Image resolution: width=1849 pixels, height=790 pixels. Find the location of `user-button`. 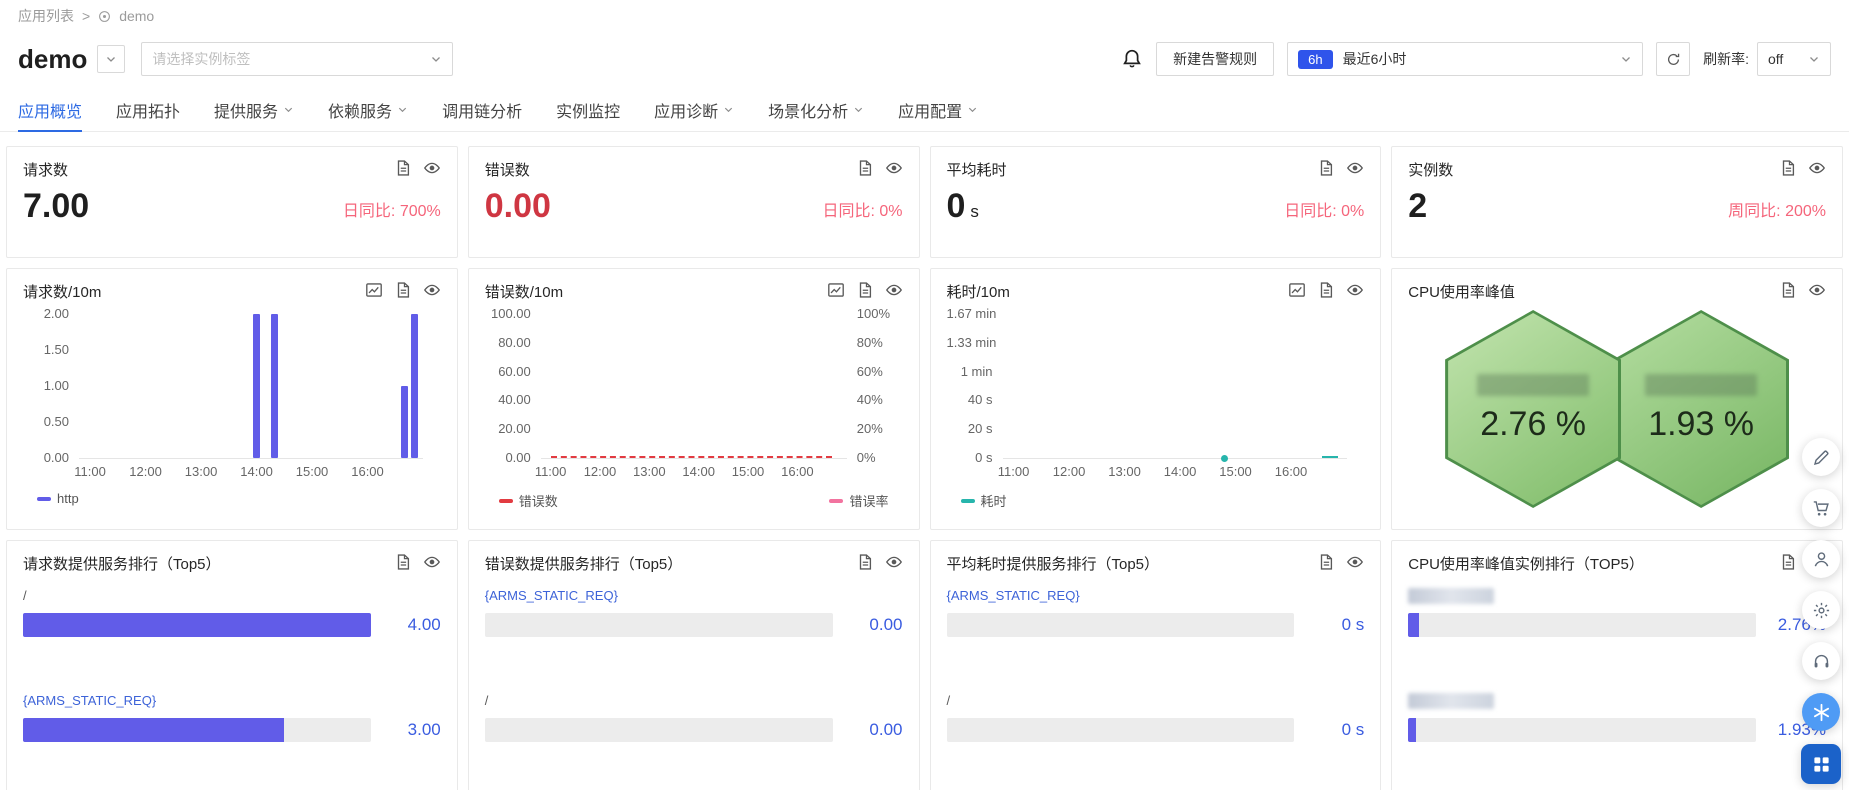

user-button is located at coordinates (1821, 559).